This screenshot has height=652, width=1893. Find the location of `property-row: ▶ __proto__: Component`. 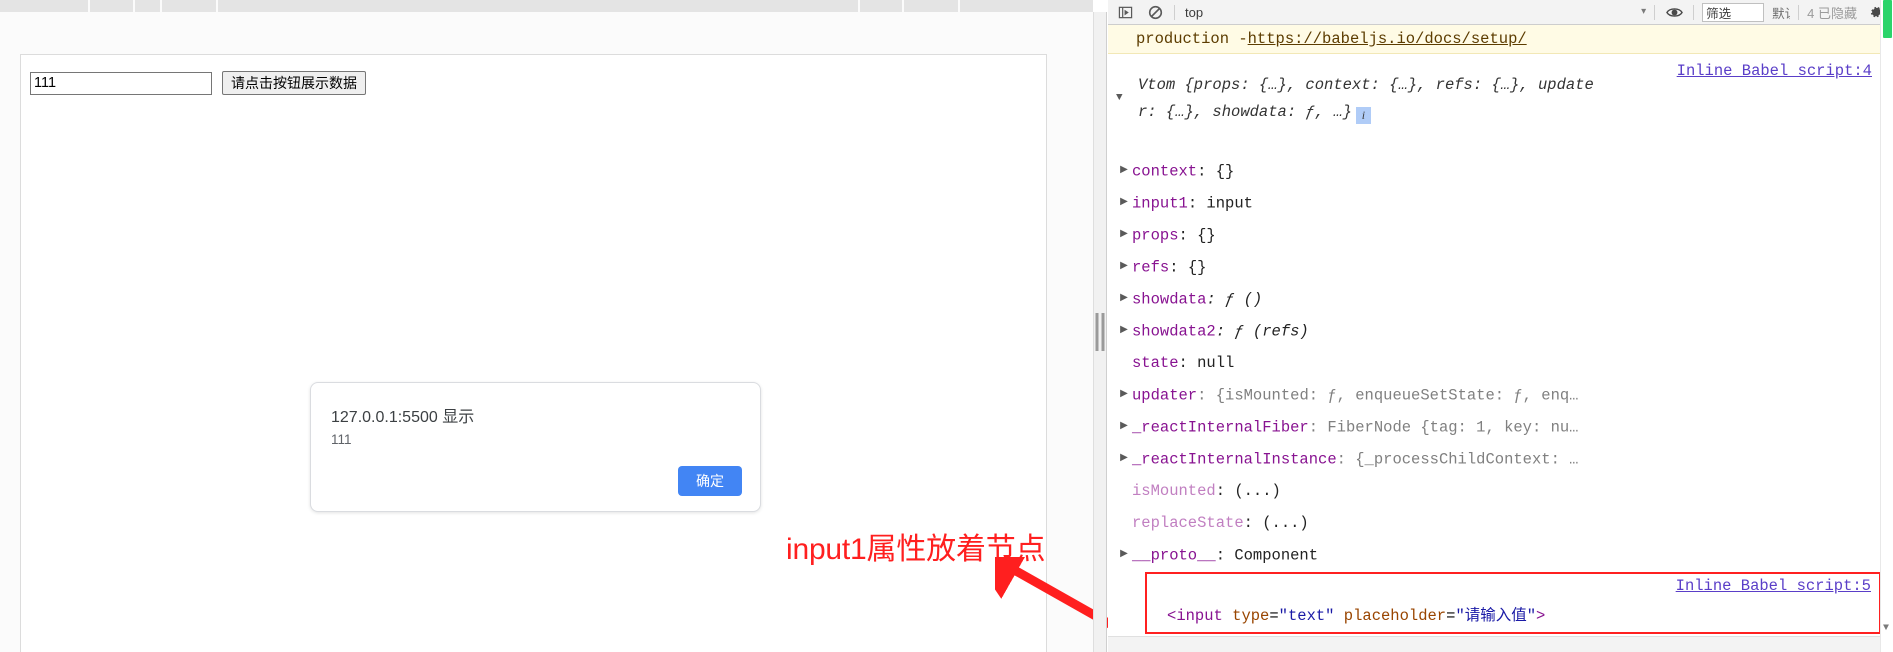

property-row: ▶ __proto__: Component is located at coordinates (1219, 555).